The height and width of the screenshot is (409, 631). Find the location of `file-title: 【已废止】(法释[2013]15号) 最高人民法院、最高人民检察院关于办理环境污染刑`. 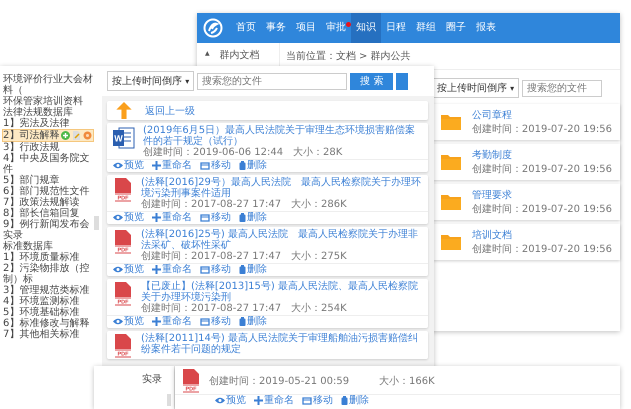

file-title: 【已废止】(法释[2013]15号) 最高人民法院、最高人民检察院关于办理环境污染刑 is located at coordinates (281, 292).